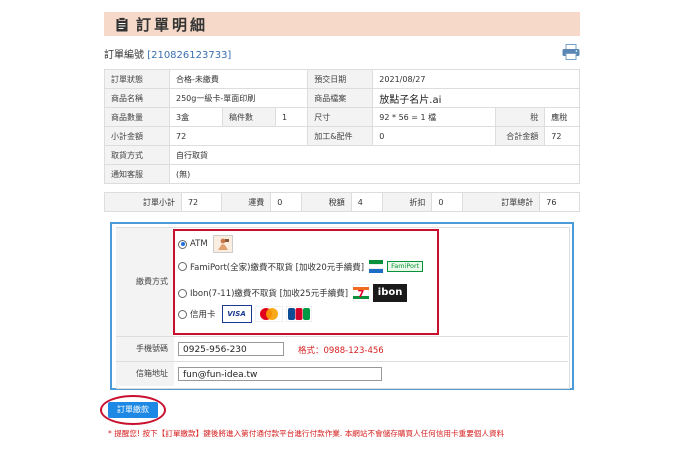 The image size is (686, 451). Describe the element at coordinates (407, 202) in the screenshot. I see `discount-label: 折扣` at that location.